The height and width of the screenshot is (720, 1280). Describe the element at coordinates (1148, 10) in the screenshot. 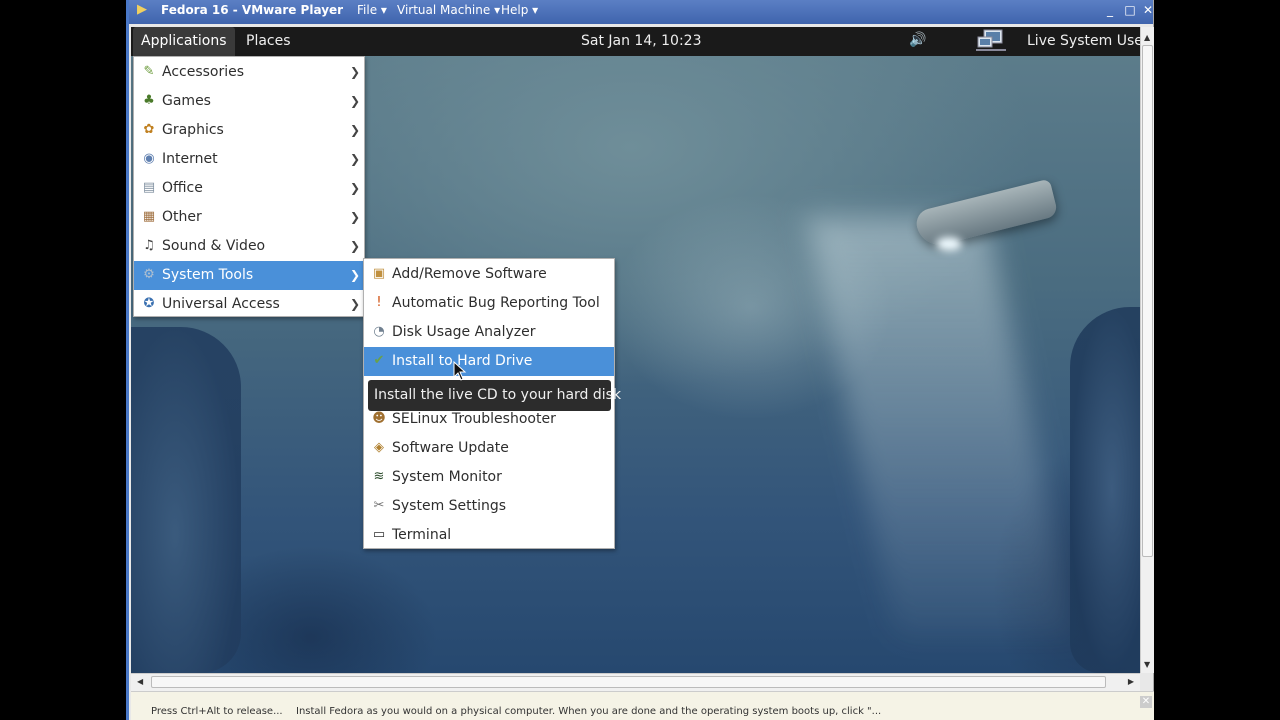

I see `close-icon: ✕` at that location.